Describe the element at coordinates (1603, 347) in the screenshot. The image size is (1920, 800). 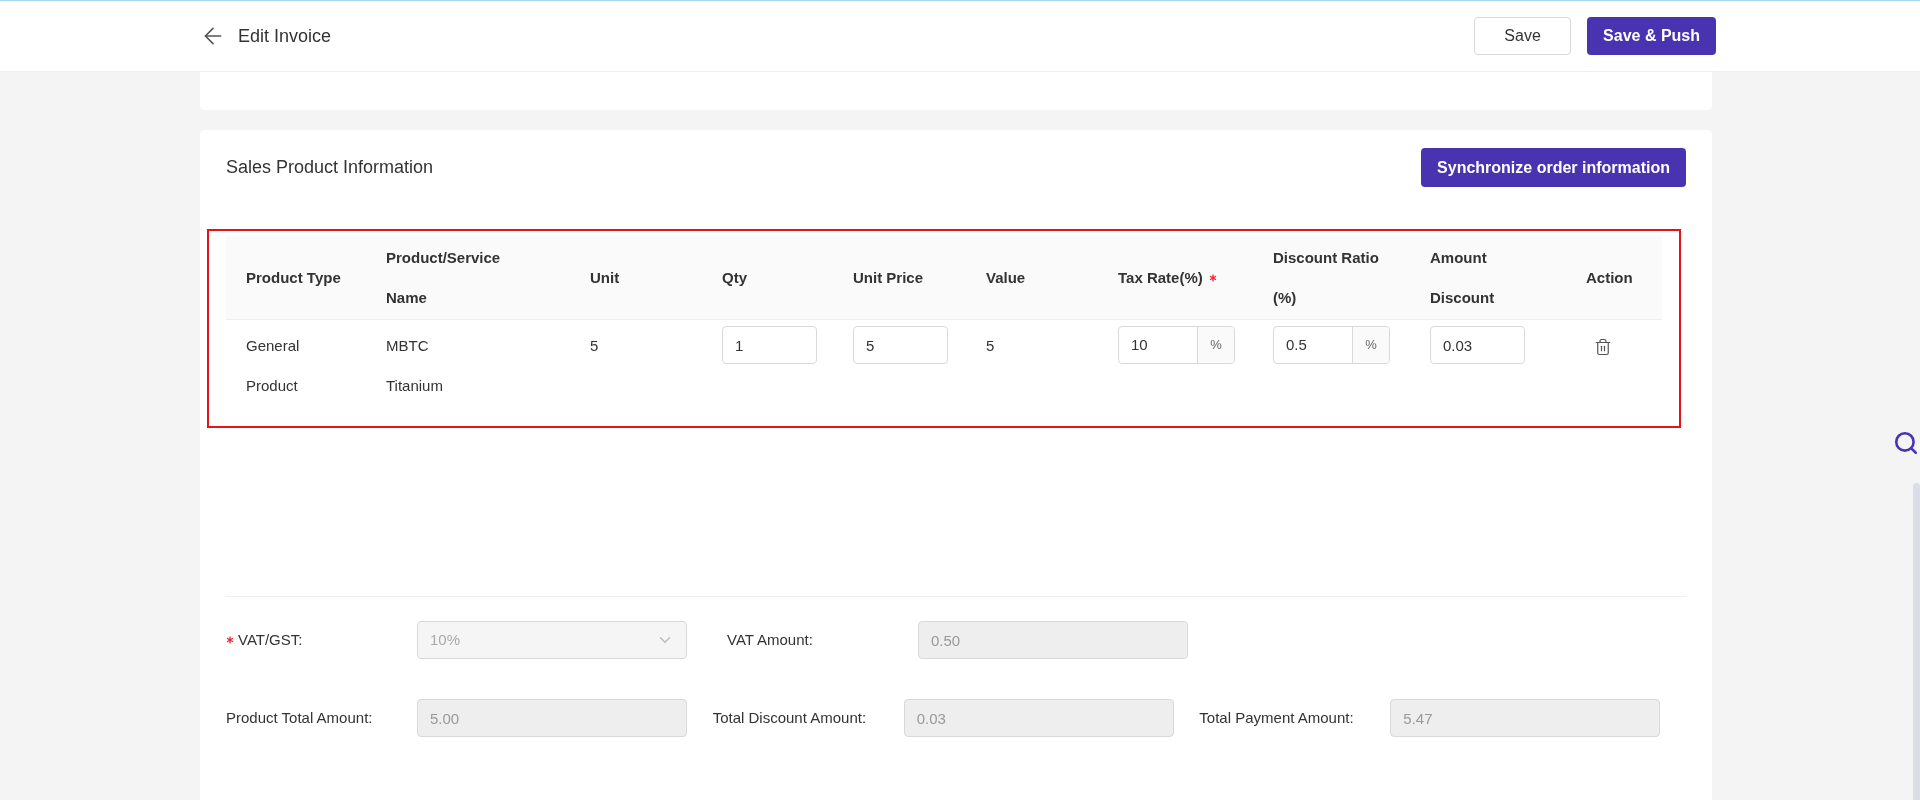
I see `delete-icon` at that location.